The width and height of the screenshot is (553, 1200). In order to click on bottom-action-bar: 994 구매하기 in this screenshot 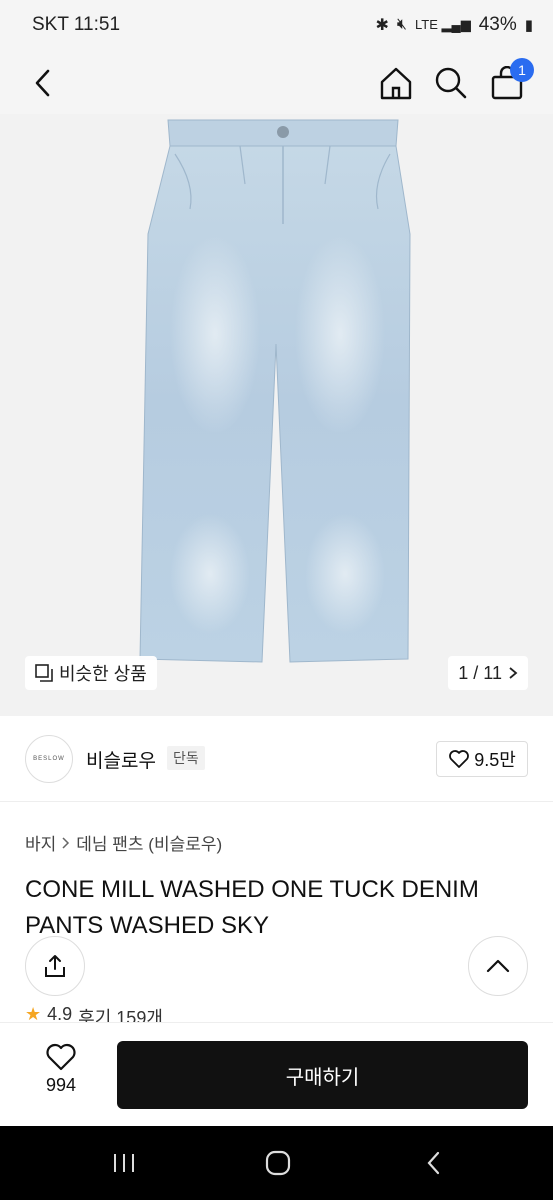, I will do `click(276, 1074)`.